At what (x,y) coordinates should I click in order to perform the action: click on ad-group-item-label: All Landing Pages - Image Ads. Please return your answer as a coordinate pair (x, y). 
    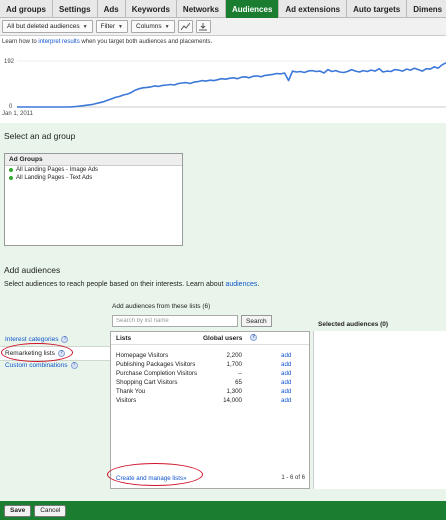
    Looking at the image, I should click on (57, 170).